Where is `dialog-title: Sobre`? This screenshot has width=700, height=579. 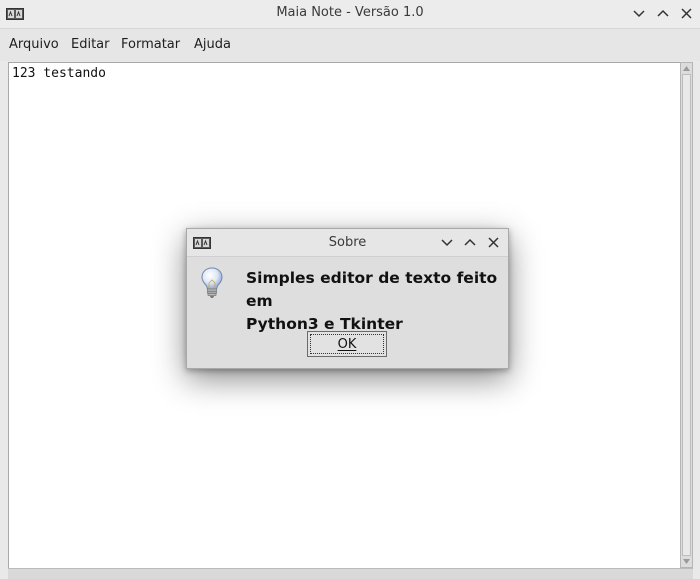
dialog-title: Sobre is located at coordinates (347, 242).